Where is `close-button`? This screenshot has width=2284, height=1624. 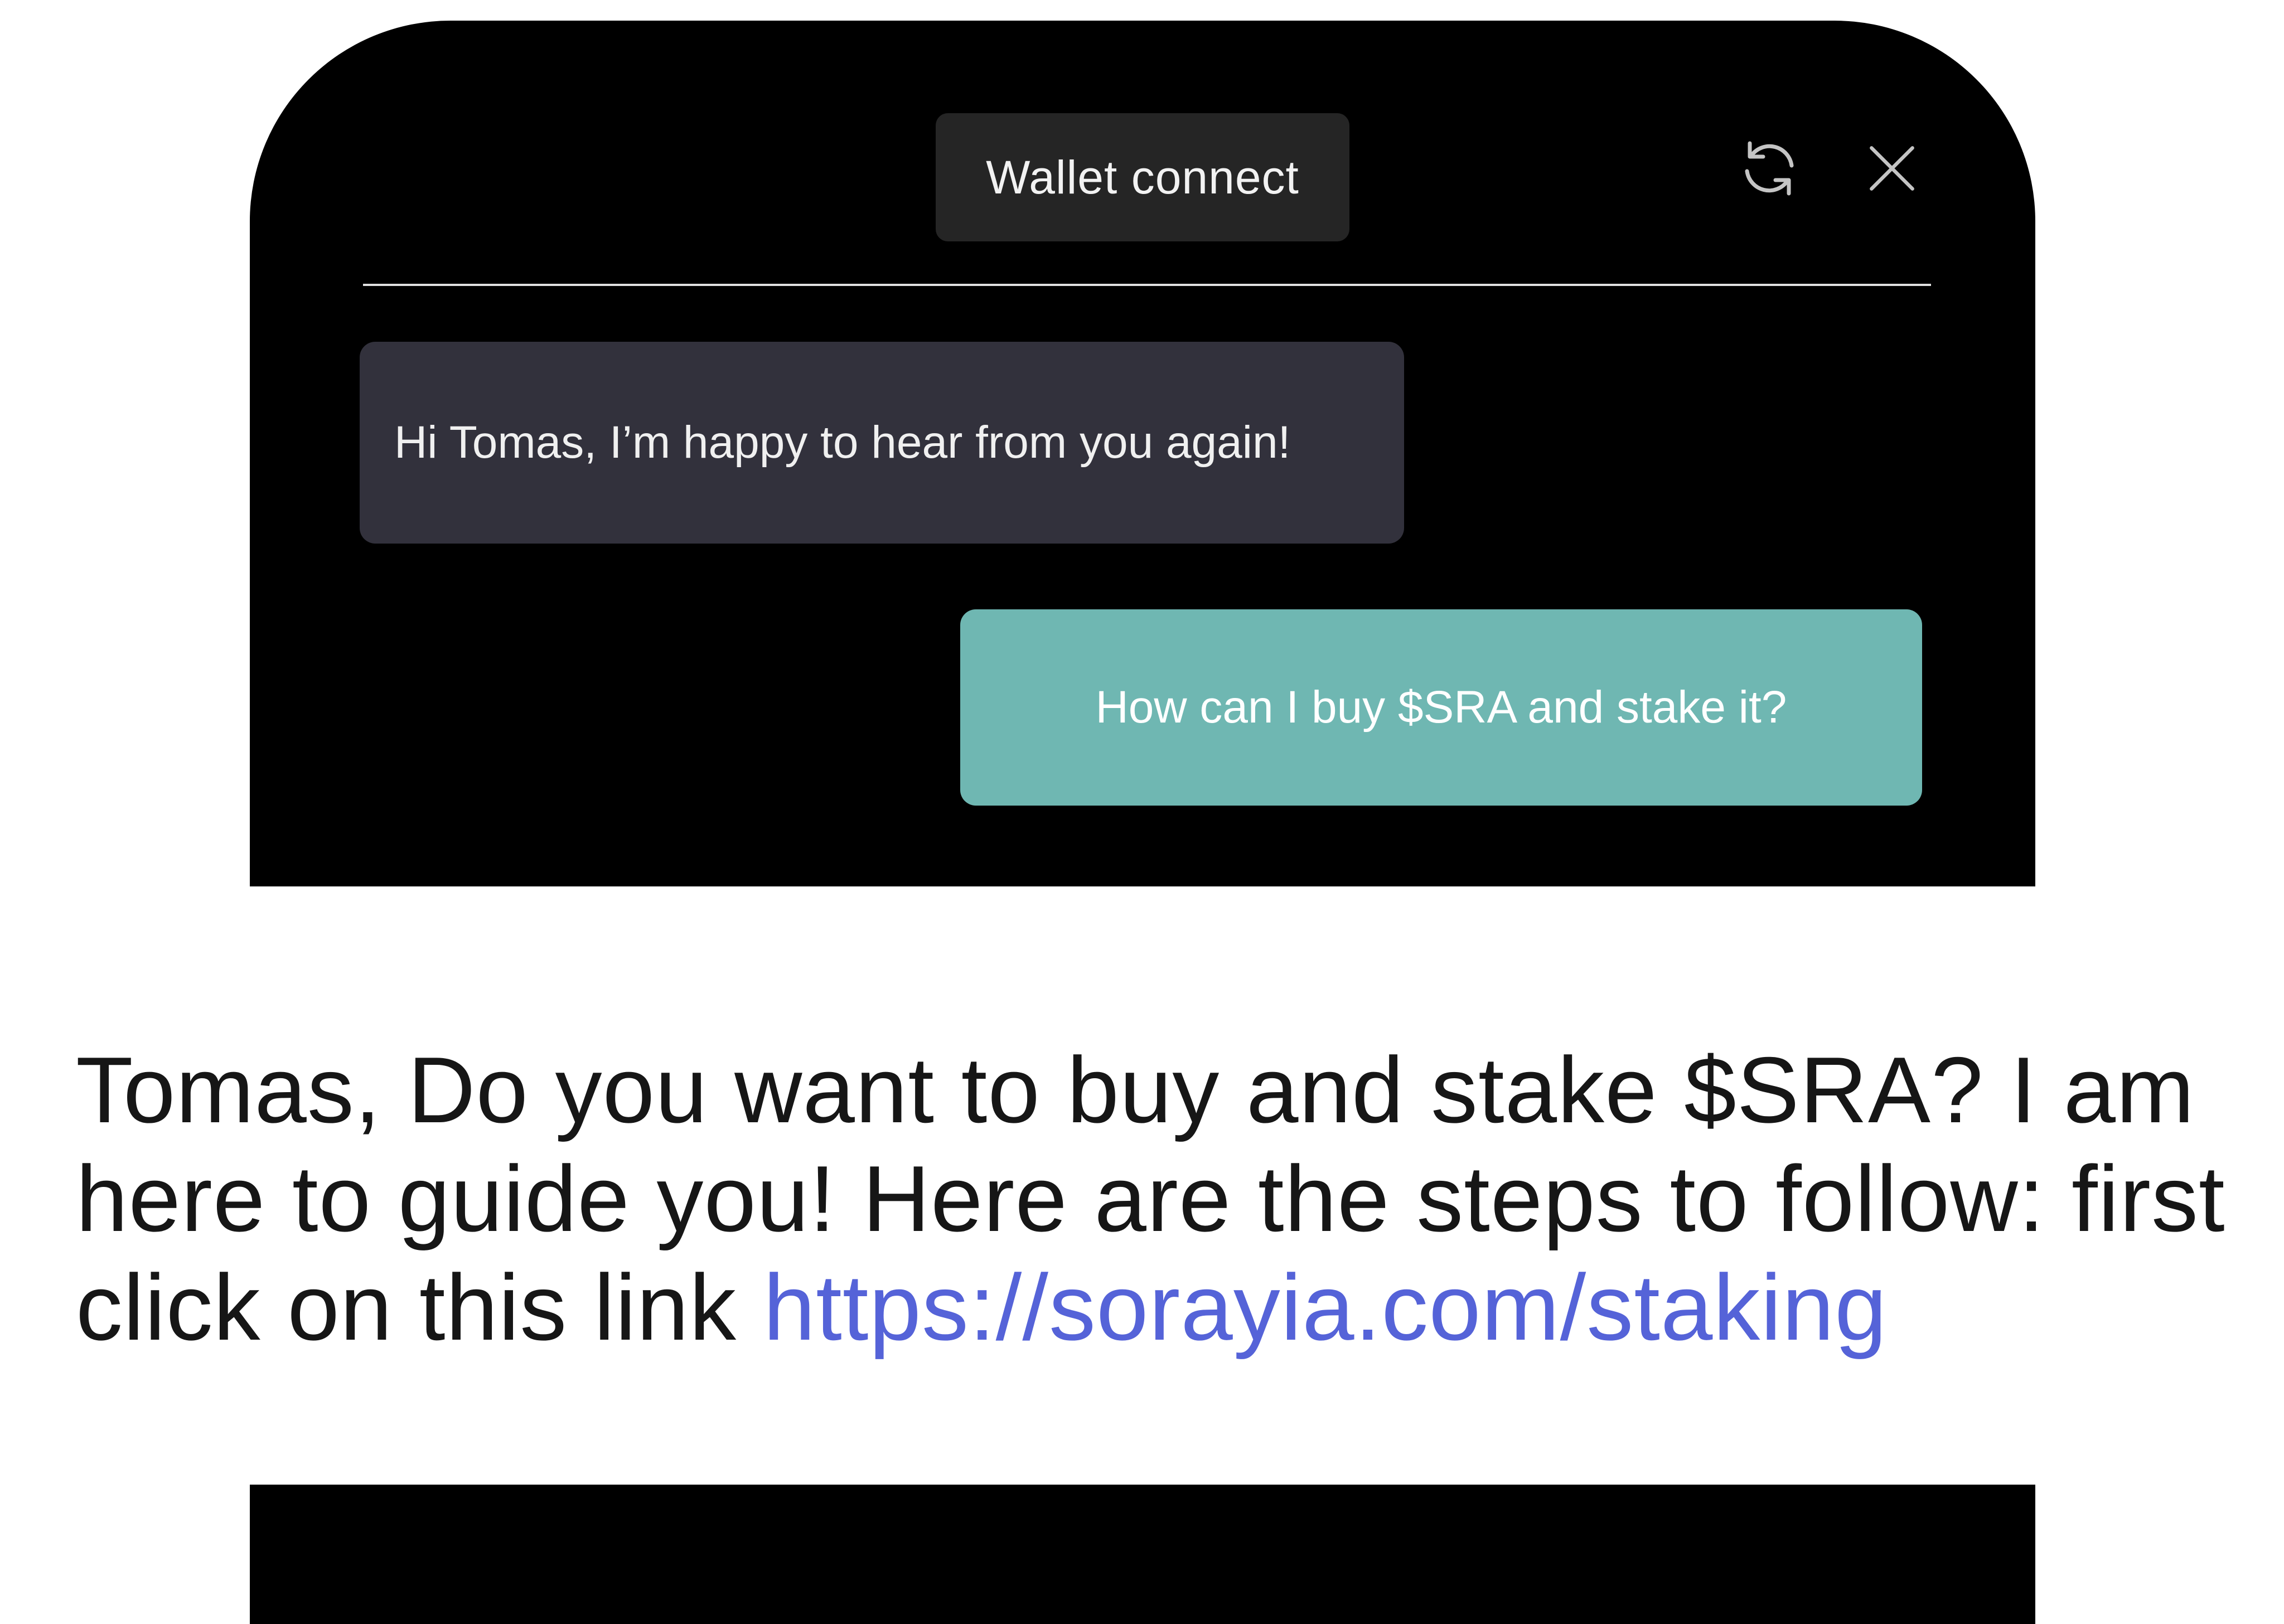
close-button is located at coordinates (1892, 168).